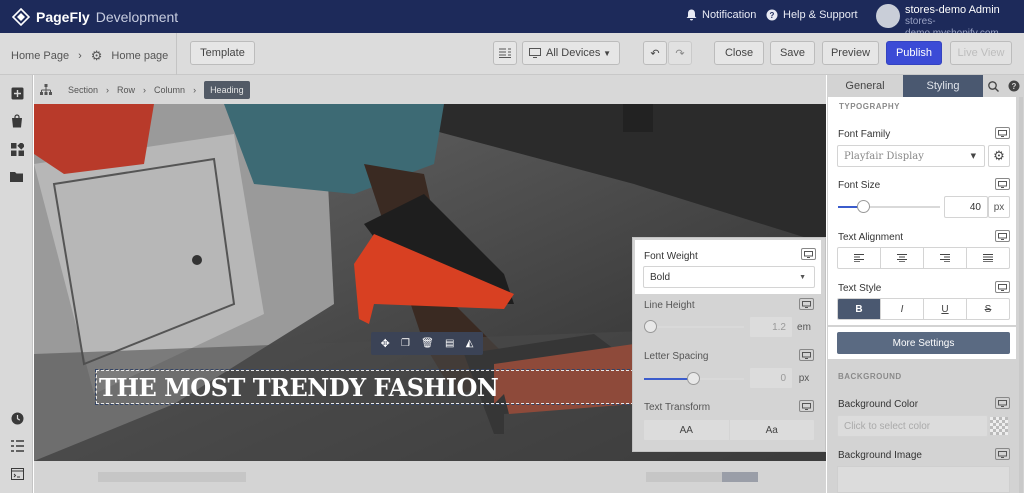  Describe the element at coordinates (97, 56) in the screenshot. I see `settings-gear-icon: ⚙` at that location.